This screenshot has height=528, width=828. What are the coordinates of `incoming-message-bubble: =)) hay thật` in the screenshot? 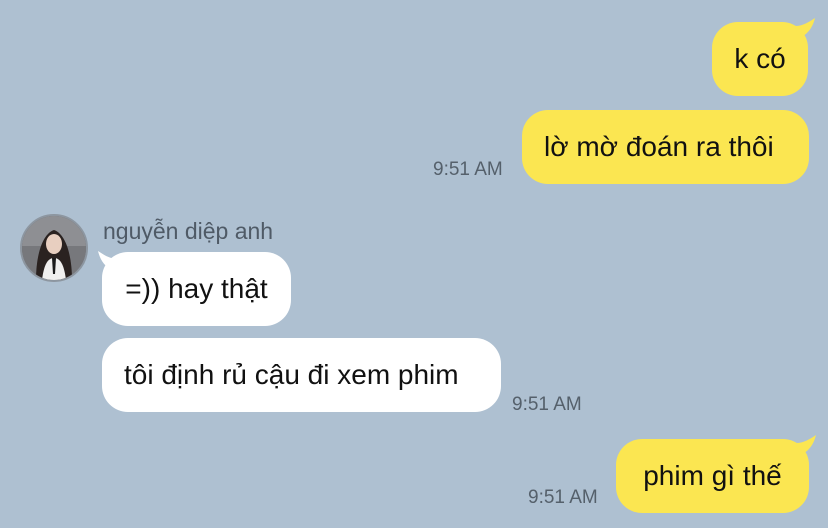 It's located at (196, 289).